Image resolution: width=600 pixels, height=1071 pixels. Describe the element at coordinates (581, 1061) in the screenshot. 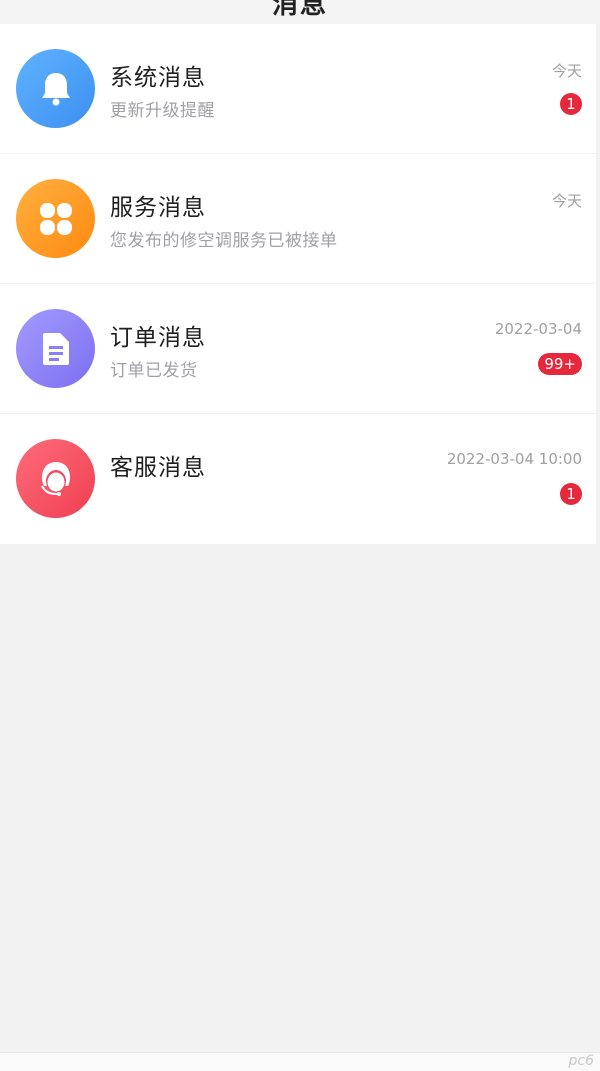

I see `watermark: pc6` at that location.